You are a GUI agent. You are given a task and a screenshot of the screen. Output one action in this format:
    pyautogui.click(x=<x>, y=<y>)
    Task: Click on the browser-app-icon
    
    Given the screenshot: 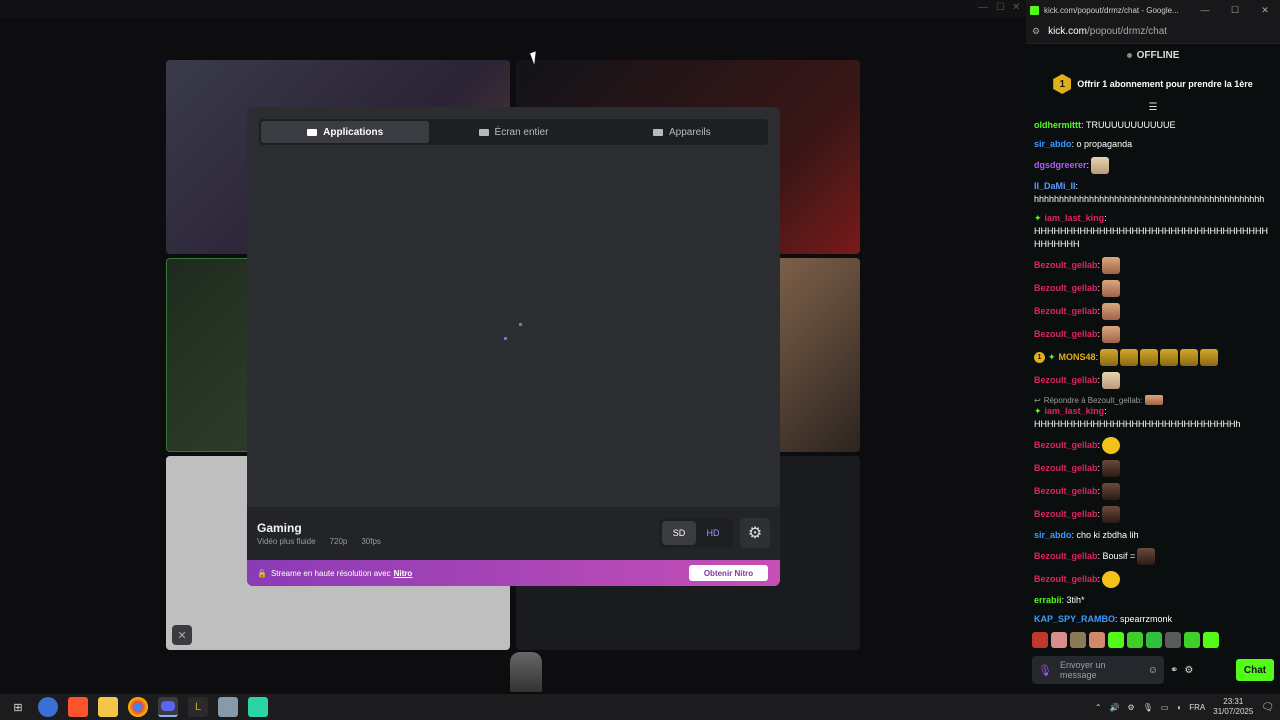 What is the action you would take?
    pyautogui.click(x=48, y=707)
    